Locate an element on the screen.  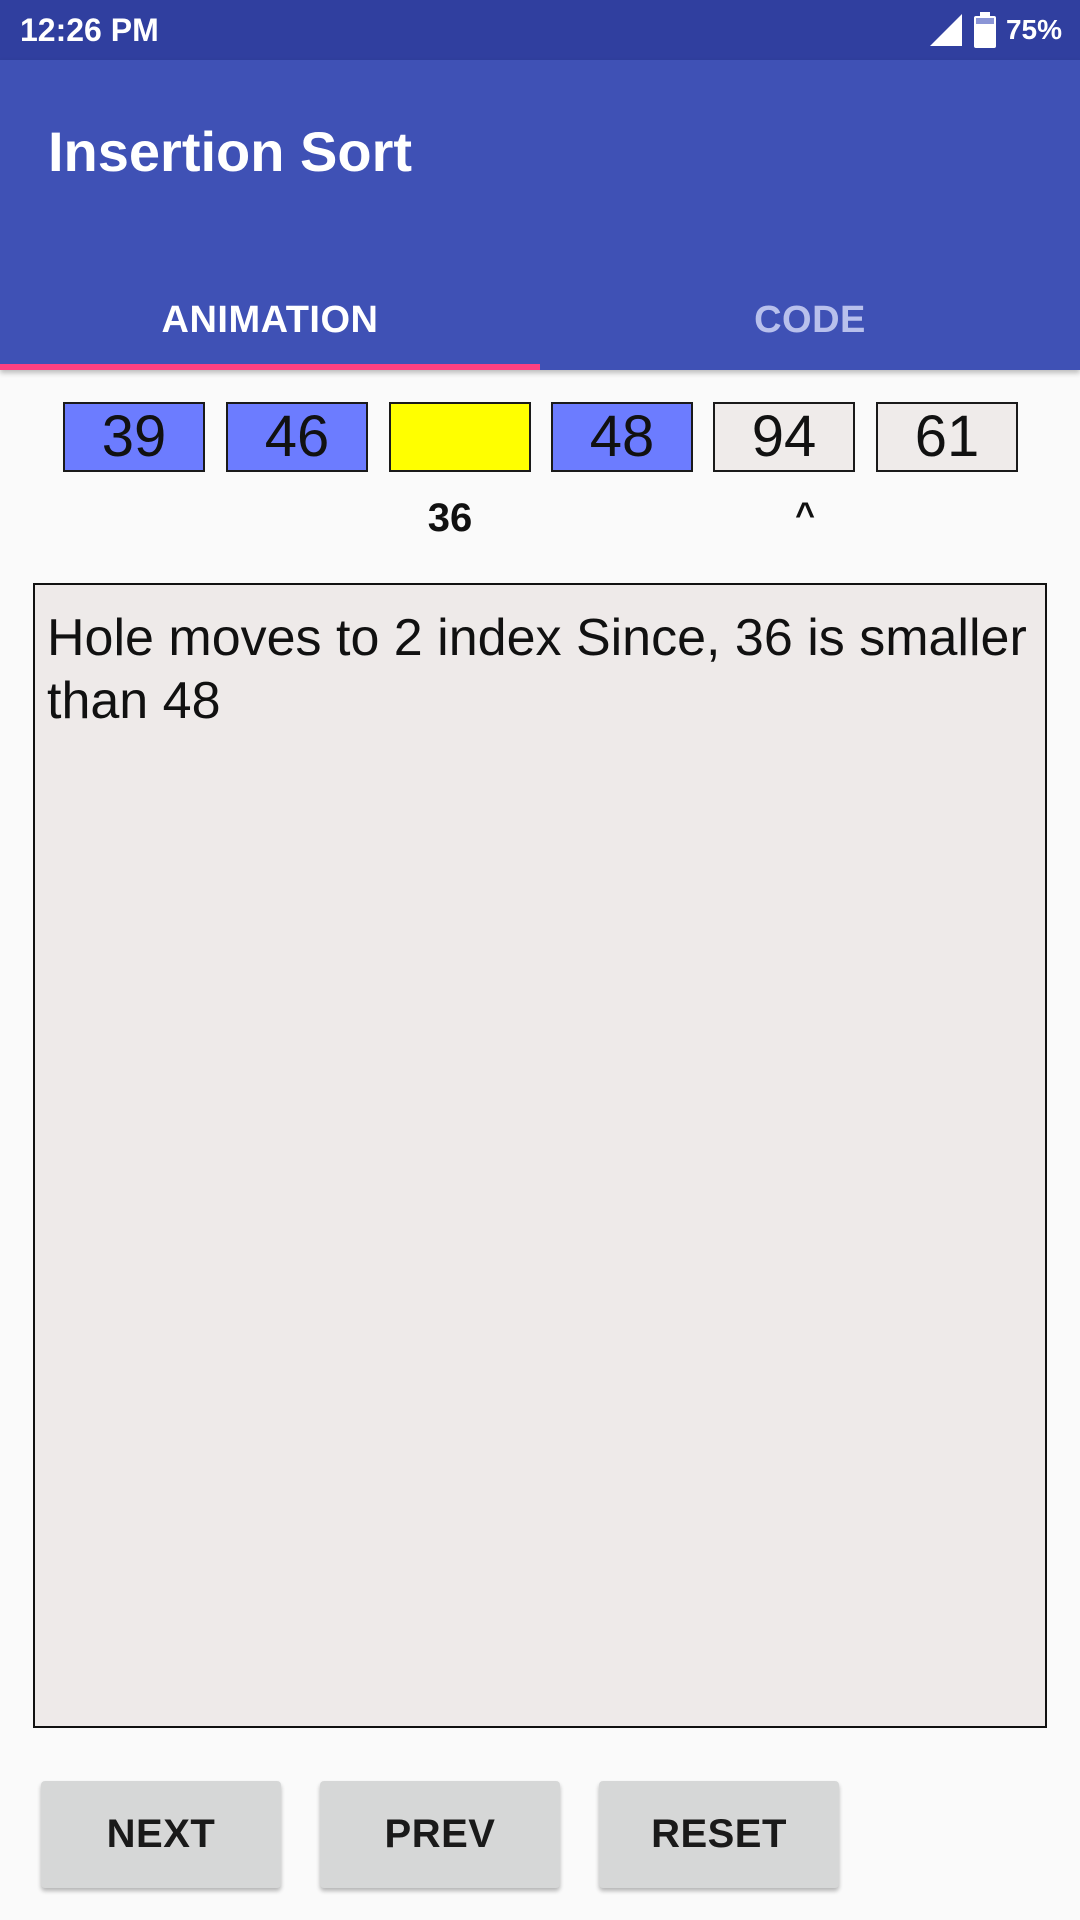
status-icons: 75% is located at coordinates (995, 30).